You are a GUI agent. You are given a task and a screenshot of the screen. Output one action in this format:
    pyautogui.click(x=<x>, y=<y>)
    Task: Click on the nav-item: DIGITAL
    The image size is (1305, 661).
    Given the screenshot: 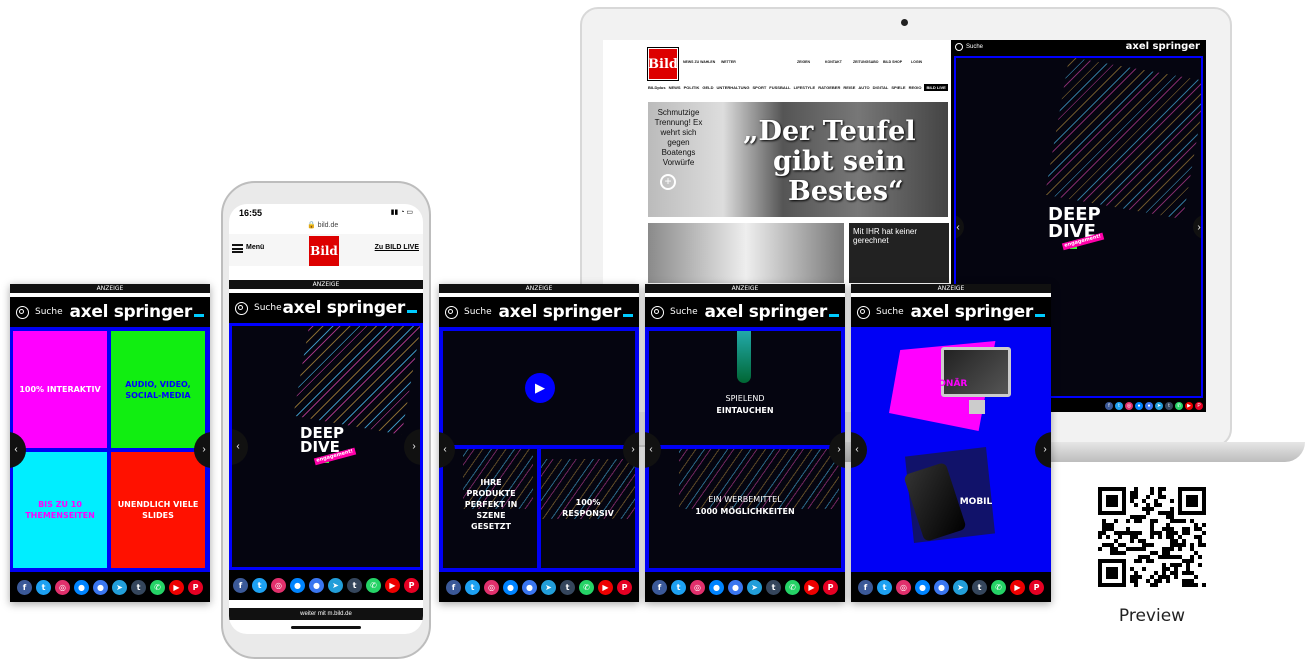 What is the action you would take?
    pyautogui.click(x=881, y=87)
    